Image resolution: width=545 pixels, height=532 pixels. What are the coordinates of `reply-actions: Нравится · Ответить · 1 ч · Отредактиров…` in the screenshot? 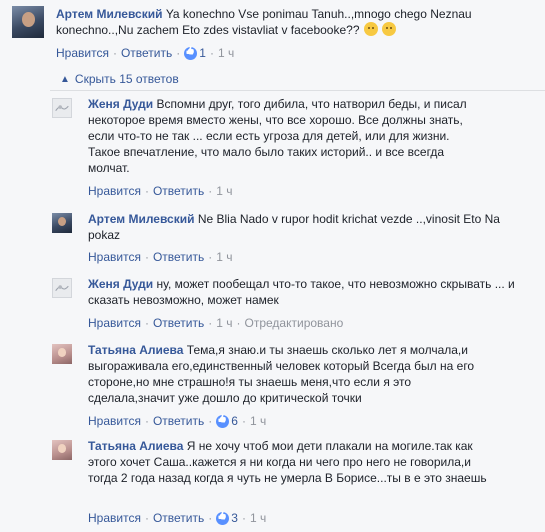 It's located at (216, 323).